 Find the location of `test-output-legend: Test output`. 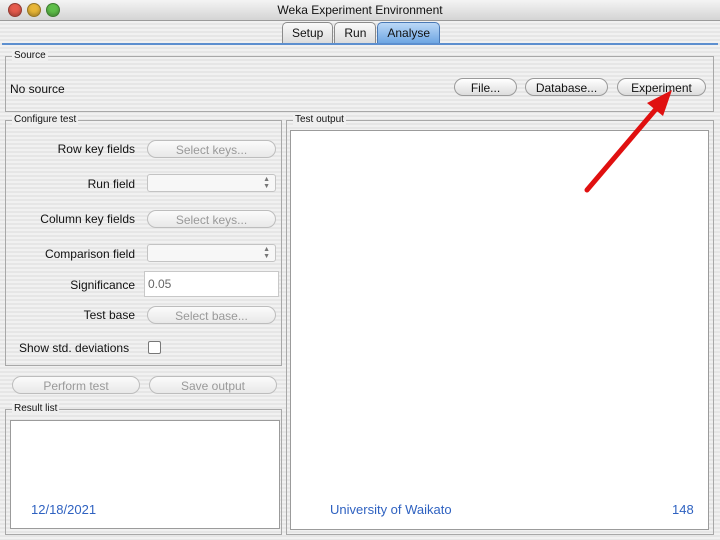

test-output-legend: Test output is located at coordinates (319, 120).